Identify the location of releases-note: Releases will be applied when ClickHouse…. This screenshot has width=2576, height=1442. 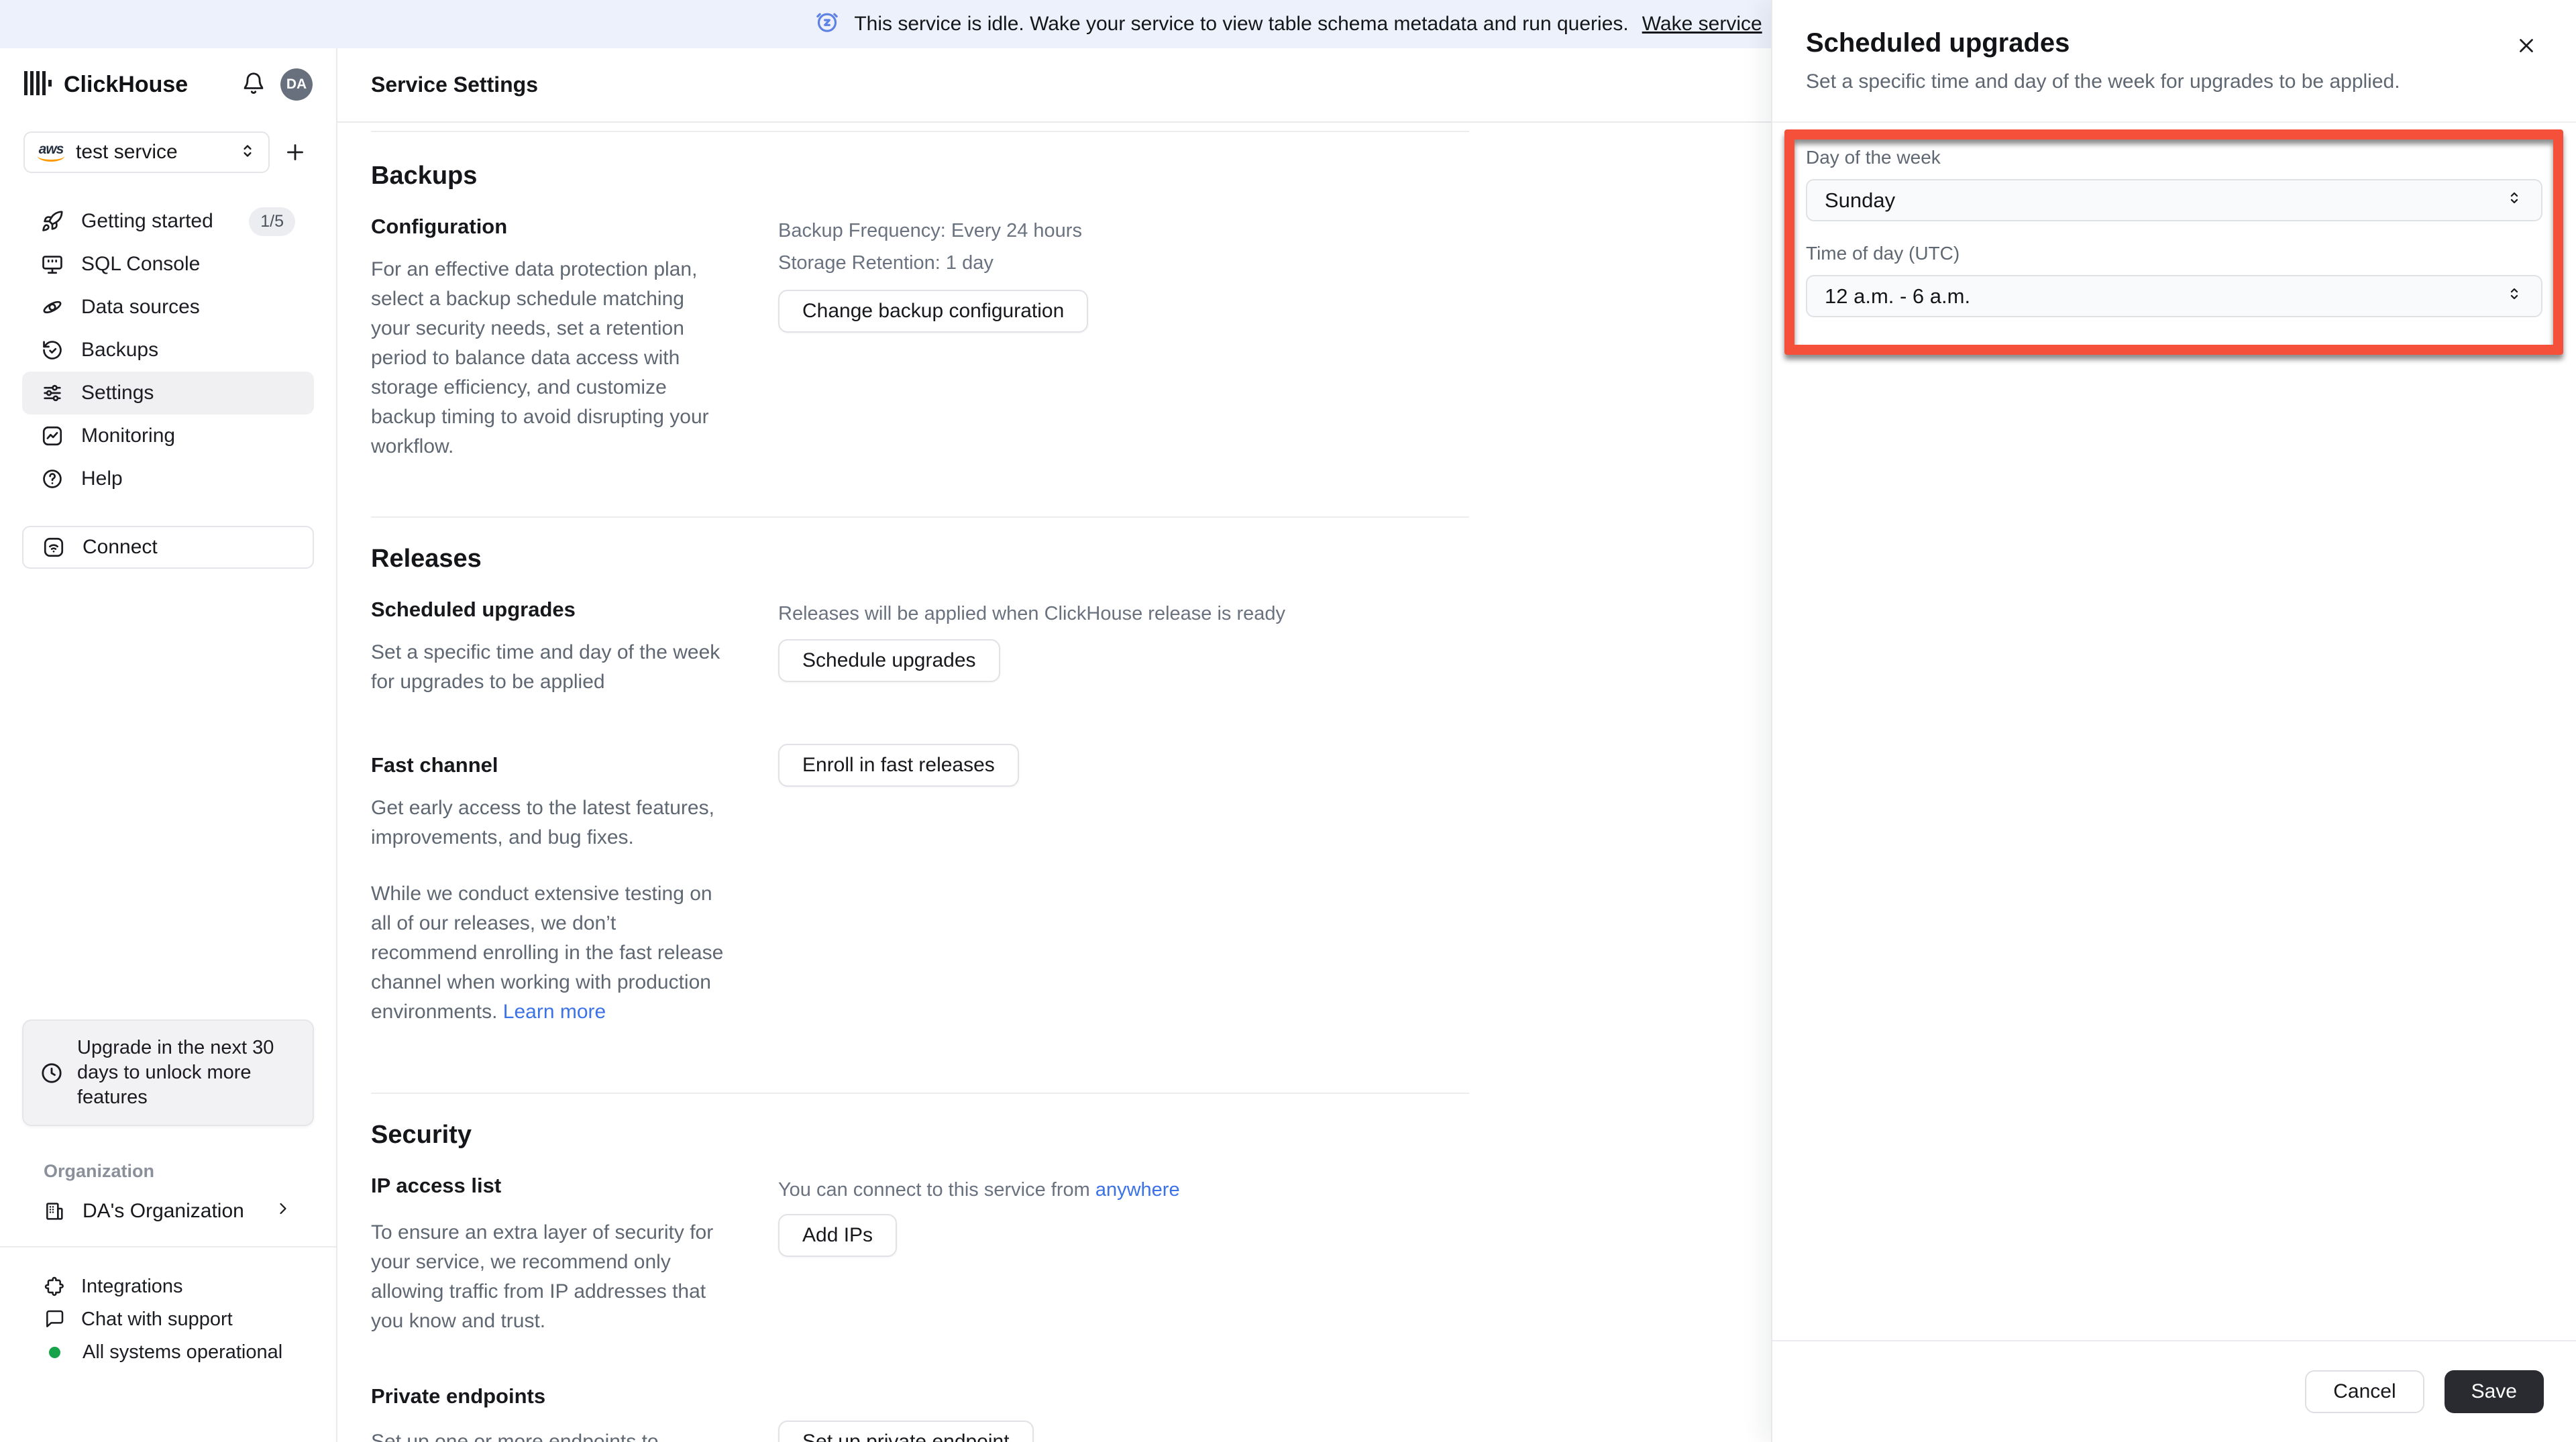
(1031, 613).